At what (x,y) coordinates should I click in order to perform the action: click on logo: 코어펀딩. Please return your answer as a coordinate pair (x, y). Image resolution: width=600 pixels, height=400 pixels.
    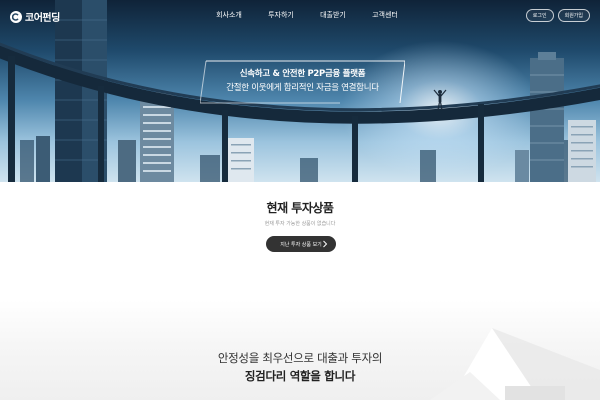
    Looking at the image, I should click on (35, 16).